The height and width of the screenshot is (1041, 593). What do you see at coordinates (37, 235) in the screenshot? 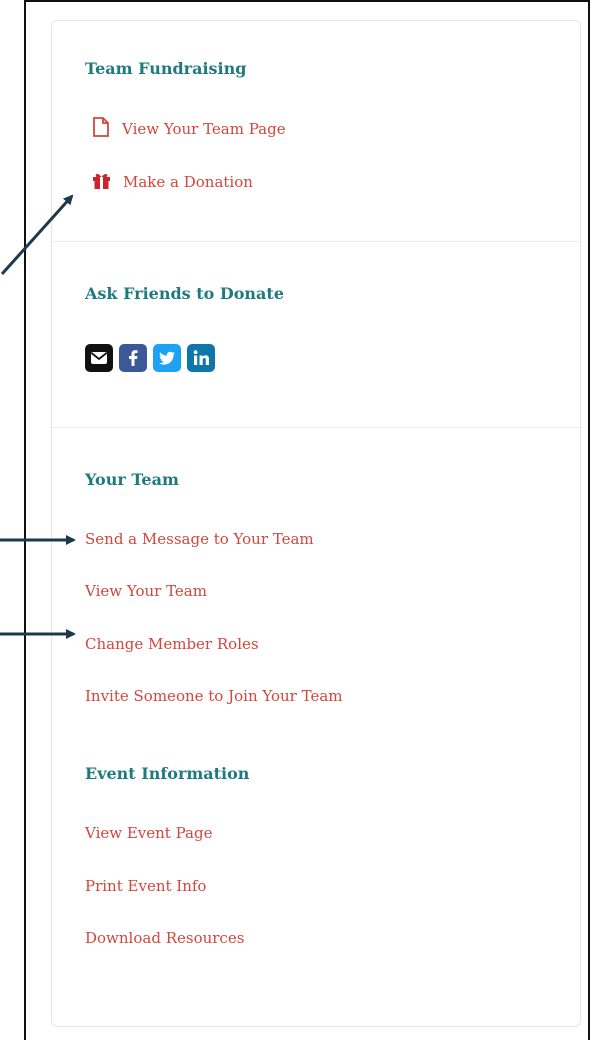
I see `arrow-to-donation` at bounding box center [37, 235].